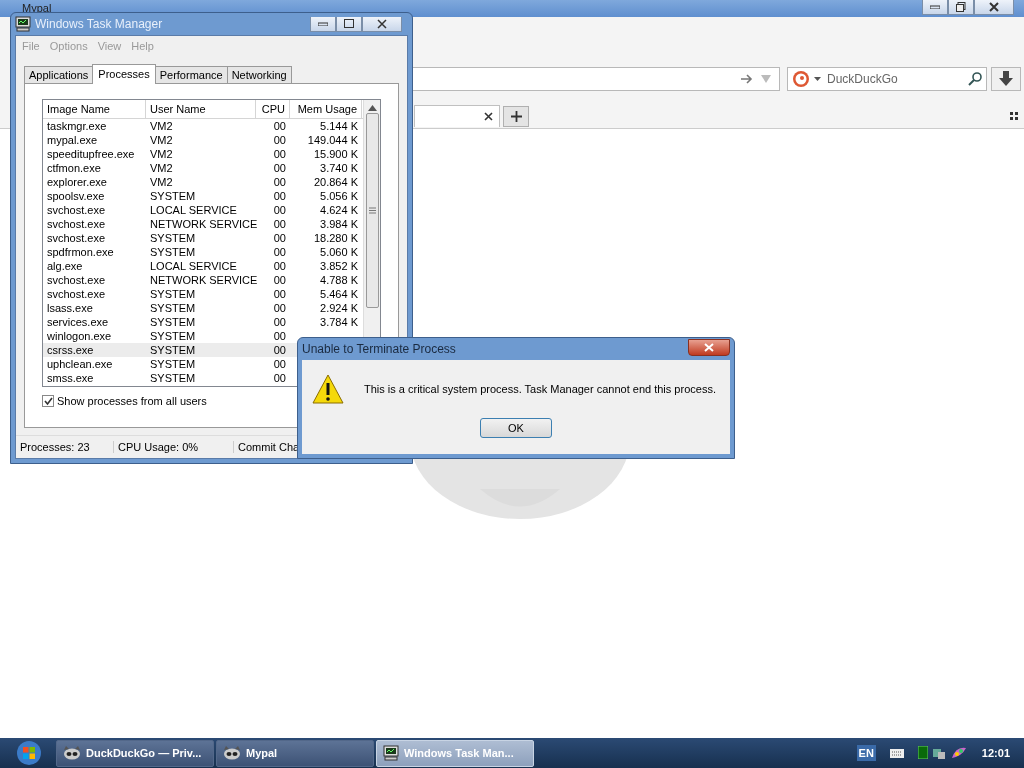 Image resolution: width=1024 pixels, height=768 pixels. What do you see at coordinates (203, 126) in the screenshot?
I see `process-row: taskmgr.exe VM2 00 5.144 K` at bounding box center [203, 126].